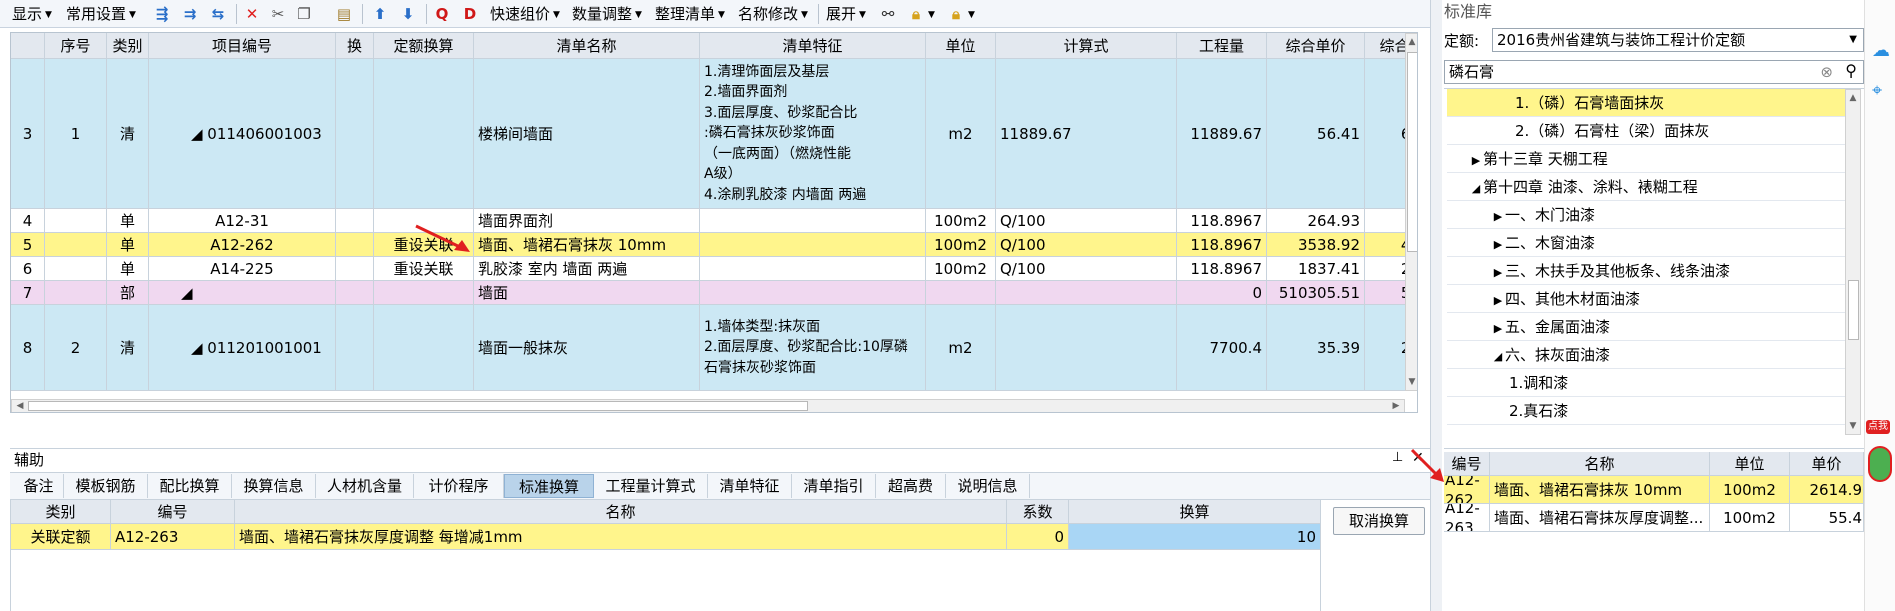 The width and height of the screenshot is (1895, 611). What do you see at coordinates (587, 245) in the screenshot?
I see `name-cell: 墙面、墙裙石膏抹灰 10mm` at bounding box center [587, 245].